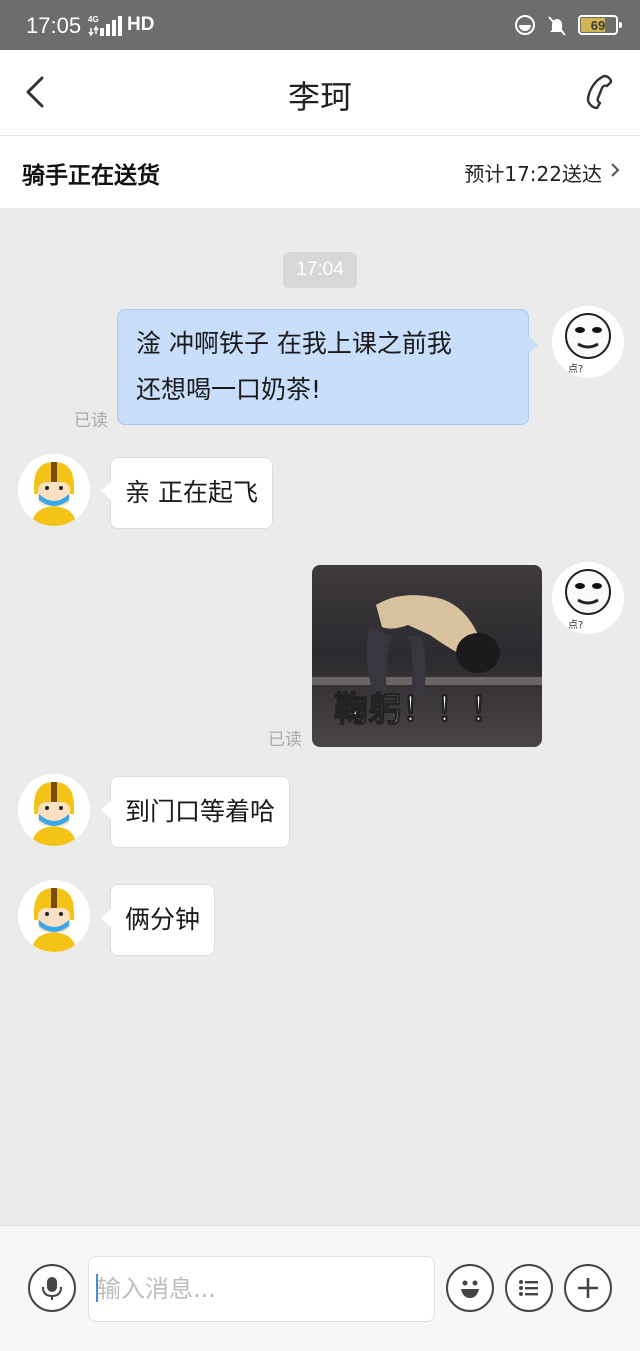  What do you see at coordinates (320, 270) in the screenshot?
I see `timestamp-chip: 17:04` at bounding box center [320, 270].